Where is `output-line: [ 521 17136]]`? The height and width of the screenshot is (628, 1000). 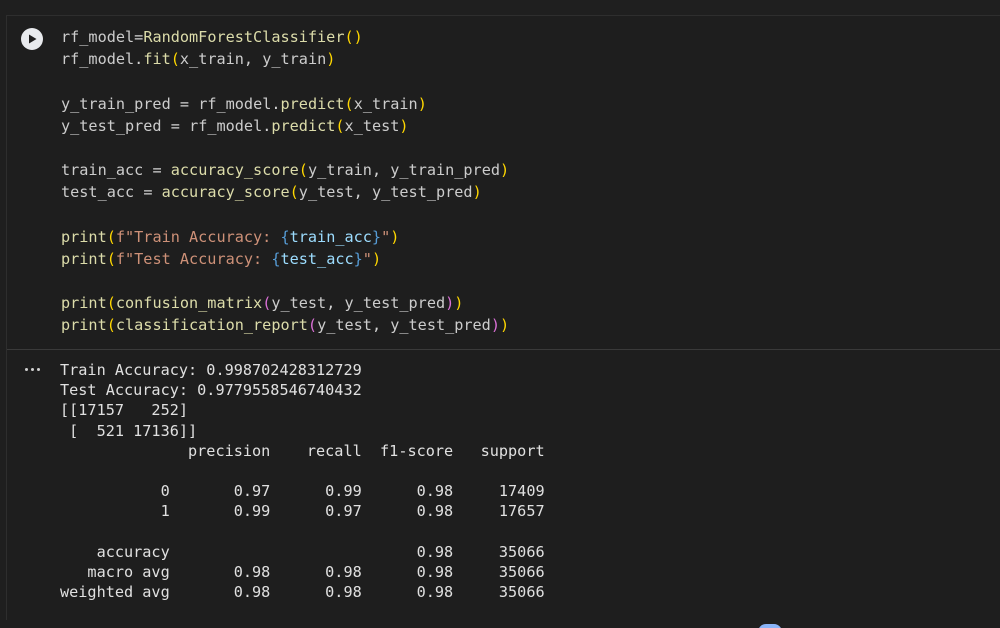
output-line: [ 521 17136]] is located at coordinates (129, 430).